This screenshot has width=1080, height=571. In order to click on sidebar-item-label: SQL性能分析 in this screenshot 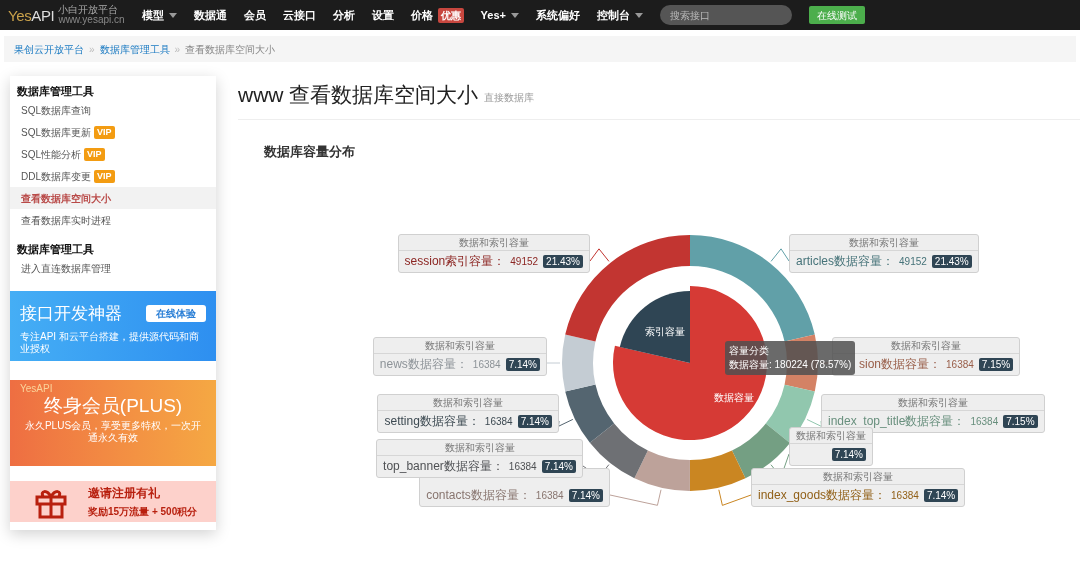, I will do `click(51, 154)`.